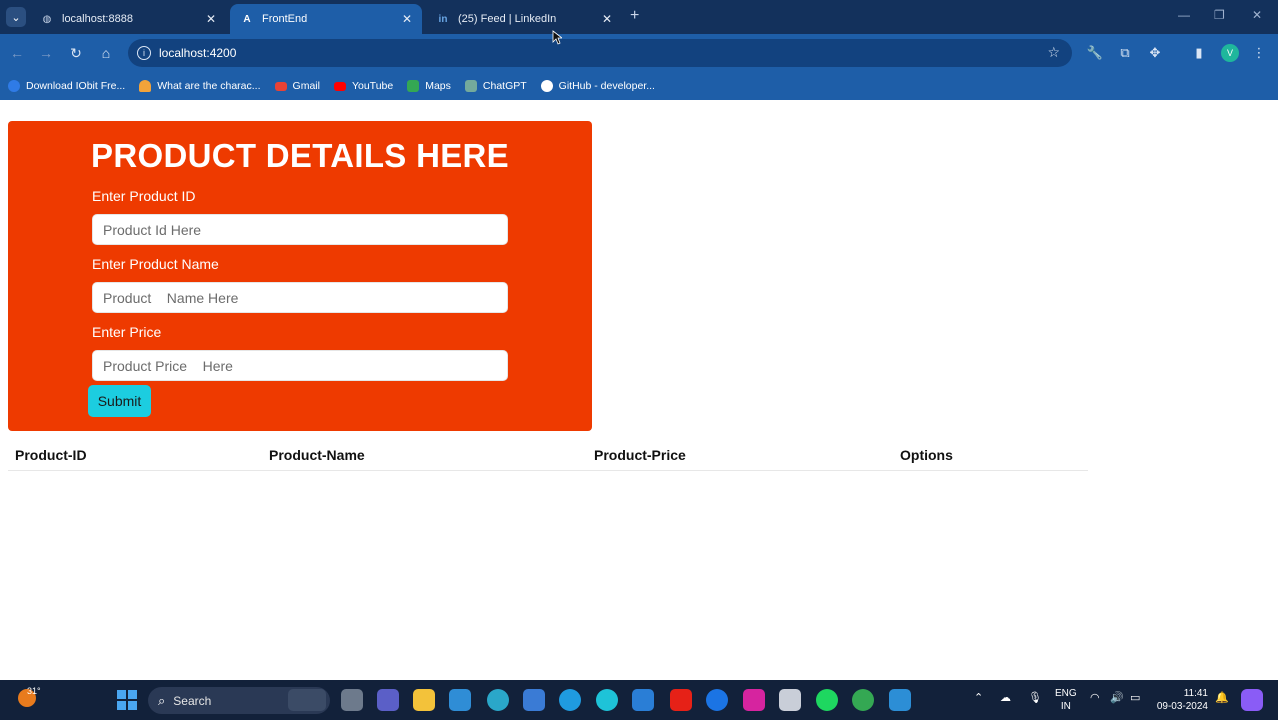 This screenshot has width=1278, height=720. Describe the element at coordinates (1125, 53) in the screenshot. I see `tab-search-icon: ⧉` at that location.